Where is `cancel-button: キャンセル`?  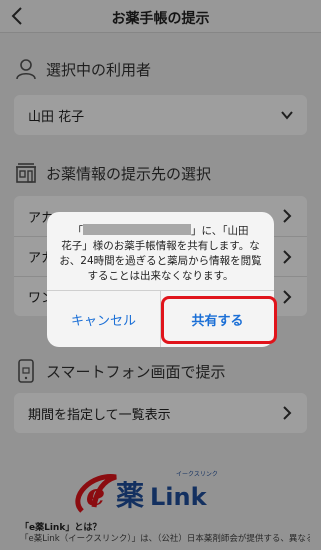
cancel-button: キャンセル is located at coordinates (103, 319).